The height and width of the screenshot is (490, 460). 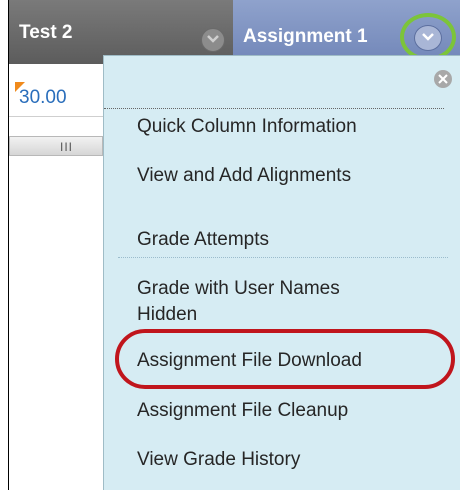 I want to click on menu-item-grade-attempts: Grade Attempts, so click(x=203, y=240).